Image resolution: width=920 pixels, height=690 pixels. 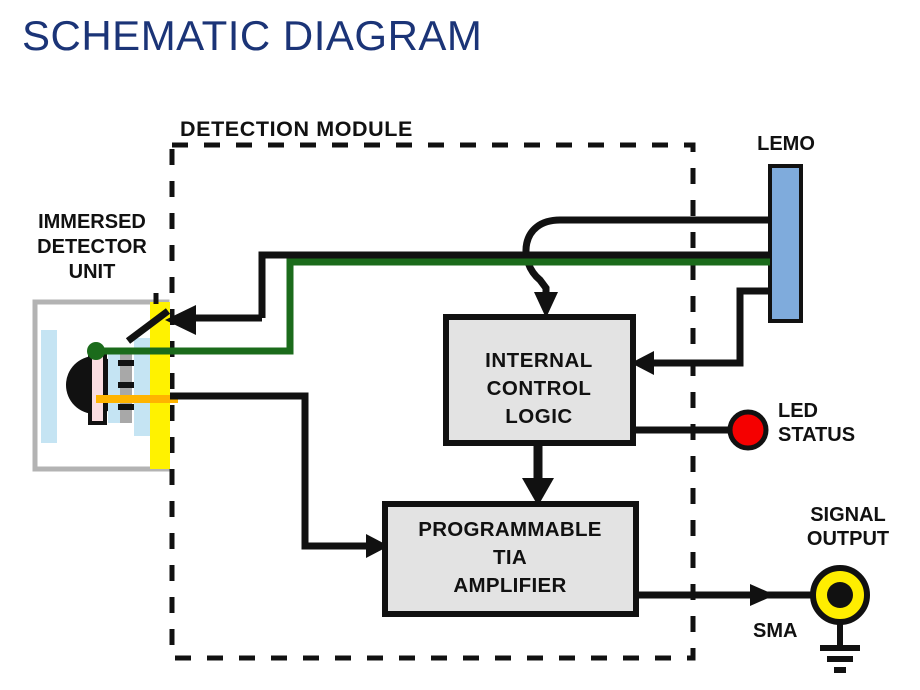 I want to click on internal-control-logic-label-line2: CONTROL, so click(x=539, y=388).